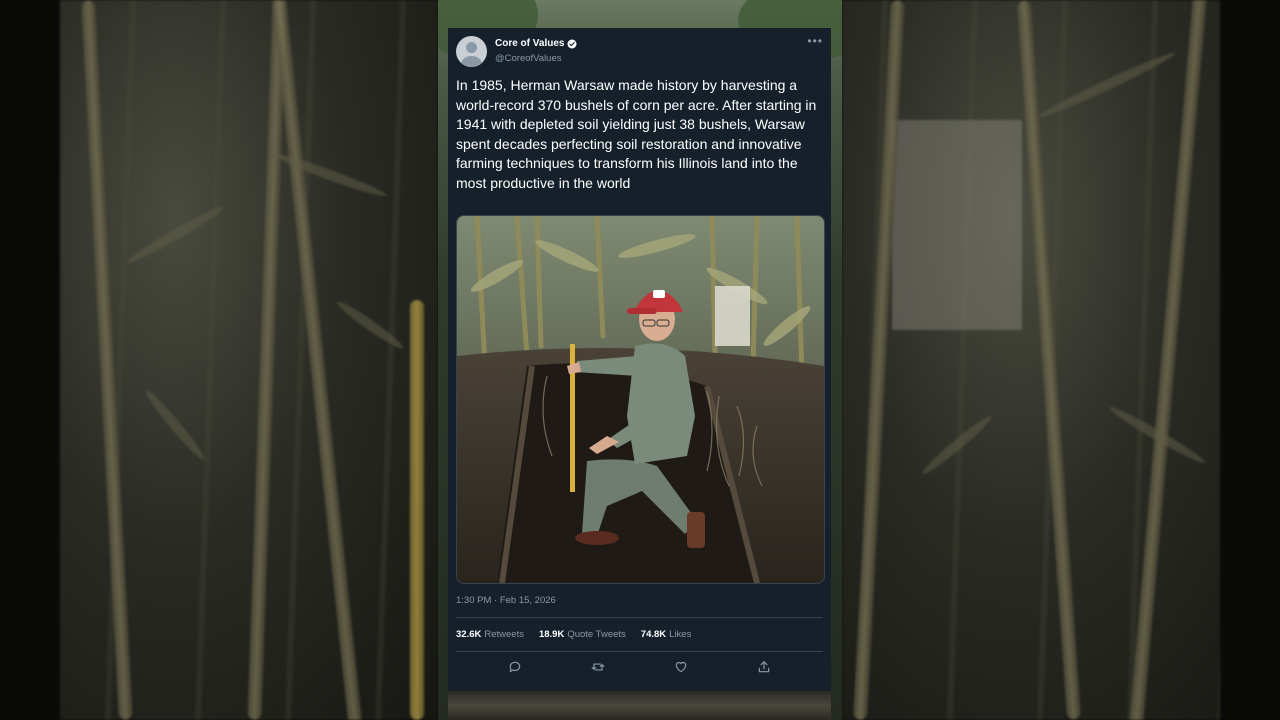 This screenshot has height=720, width=1280. I want to click on account-name-row: Core of Values, so click(536, 43).